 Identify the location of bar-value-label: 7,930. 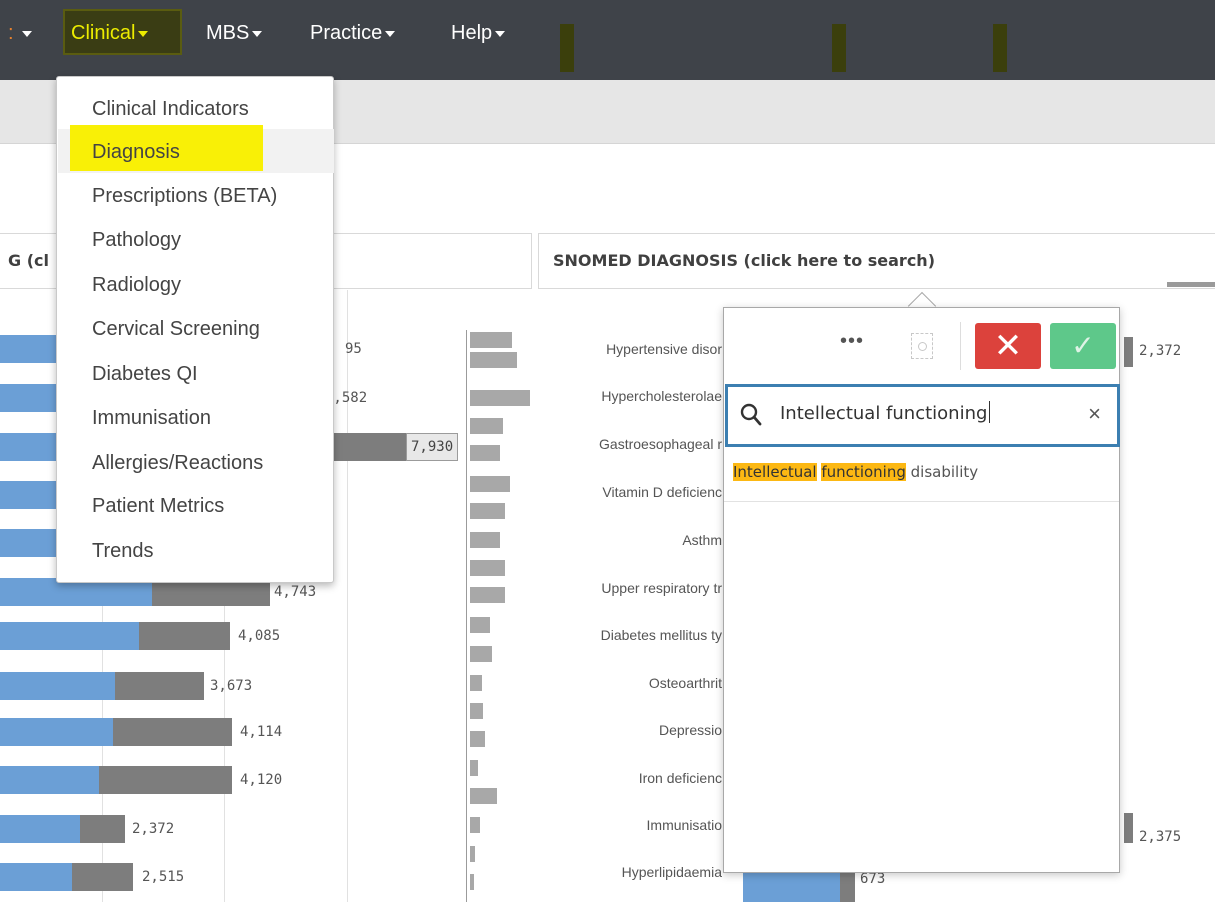
(432, 447).